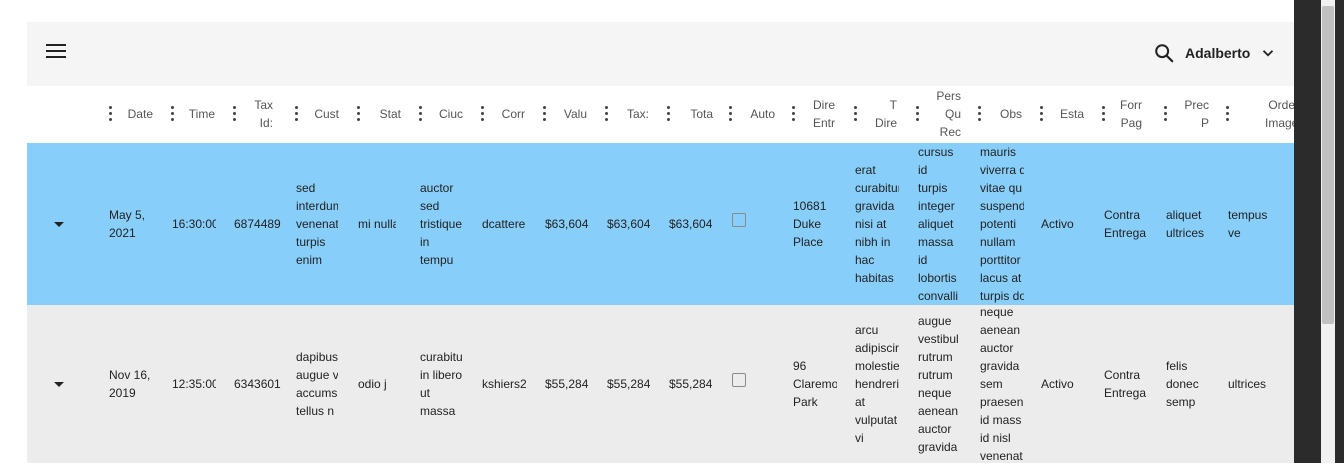 This screenshot has width=1344, height=465. Describe the element at coordinates (567, 384) in the screenshot. I see `cell-valor-line: $55,284` at that location.